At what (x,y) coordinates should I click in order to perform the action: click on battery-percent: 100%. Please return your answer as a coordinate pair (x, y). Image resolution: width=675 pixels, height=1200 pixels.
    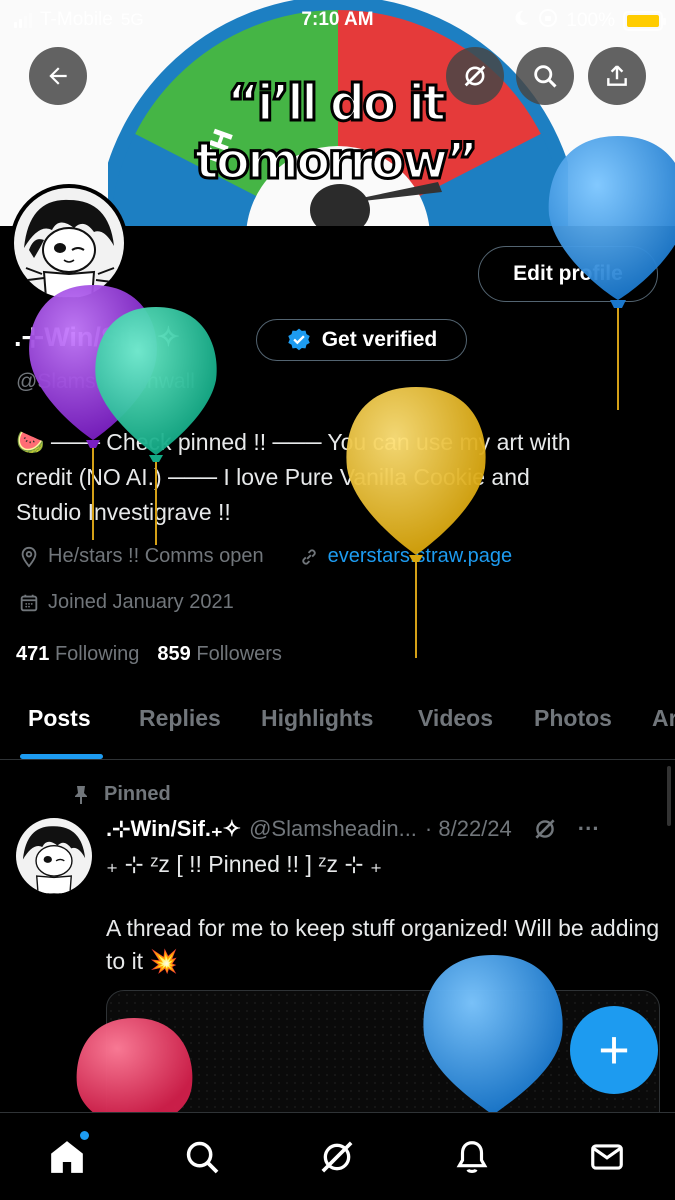
    Looking at the image, I should click on (590, 20).